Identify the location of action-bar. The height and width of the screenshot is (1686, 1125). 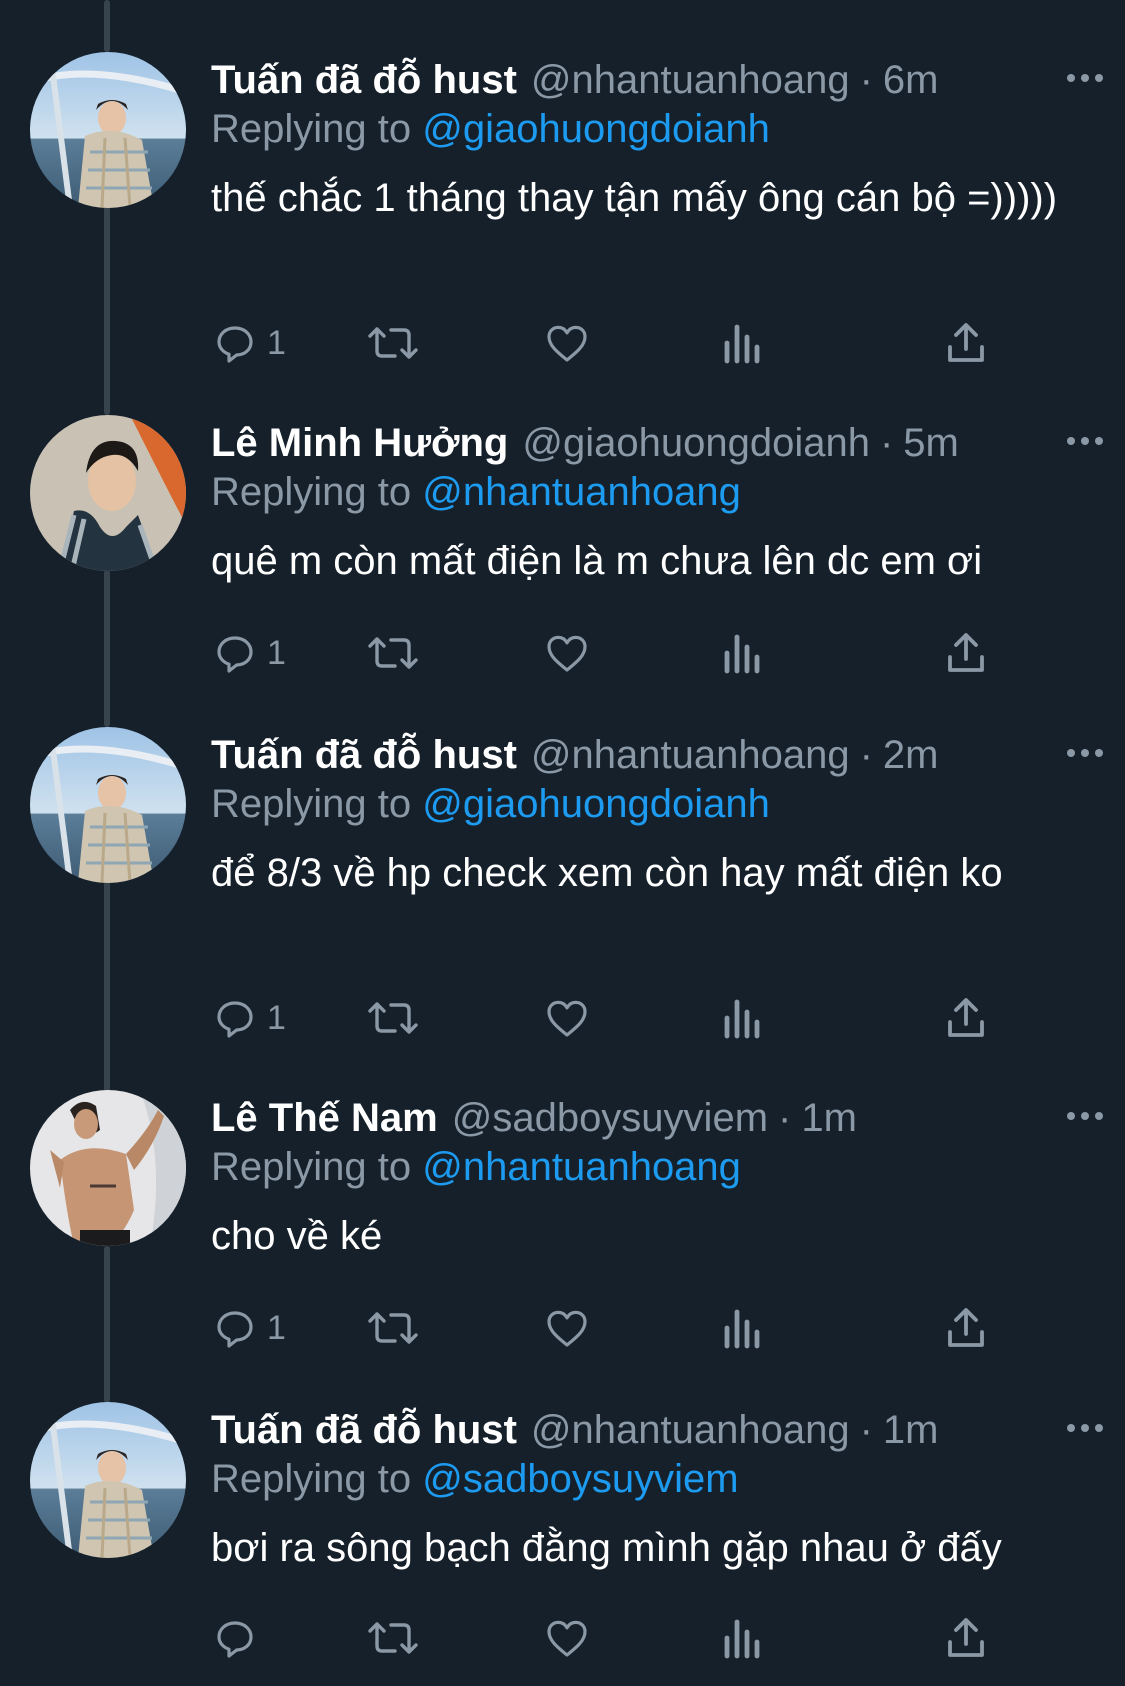
(611, 1638).